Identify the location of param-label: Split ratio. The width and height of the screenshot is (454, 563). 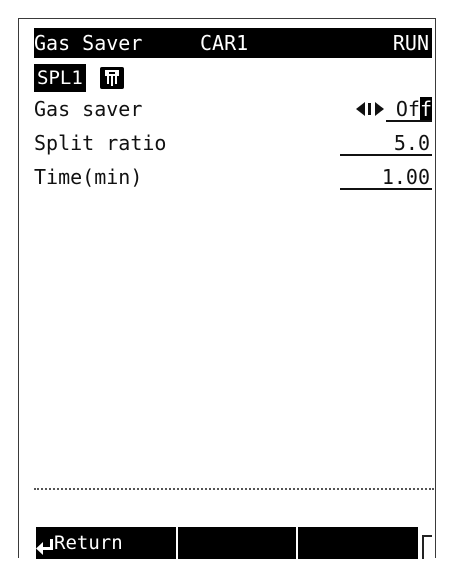
(100, 143).